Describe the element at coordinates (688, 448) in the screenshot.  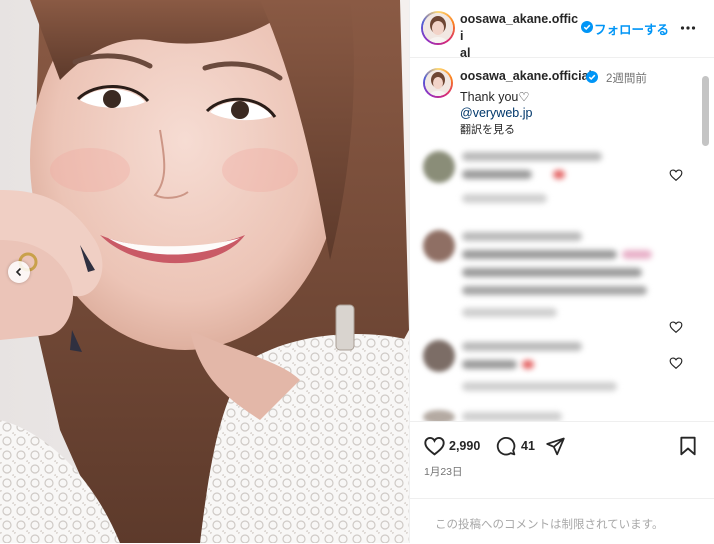
I see `bookmark-save-icon` at that location.